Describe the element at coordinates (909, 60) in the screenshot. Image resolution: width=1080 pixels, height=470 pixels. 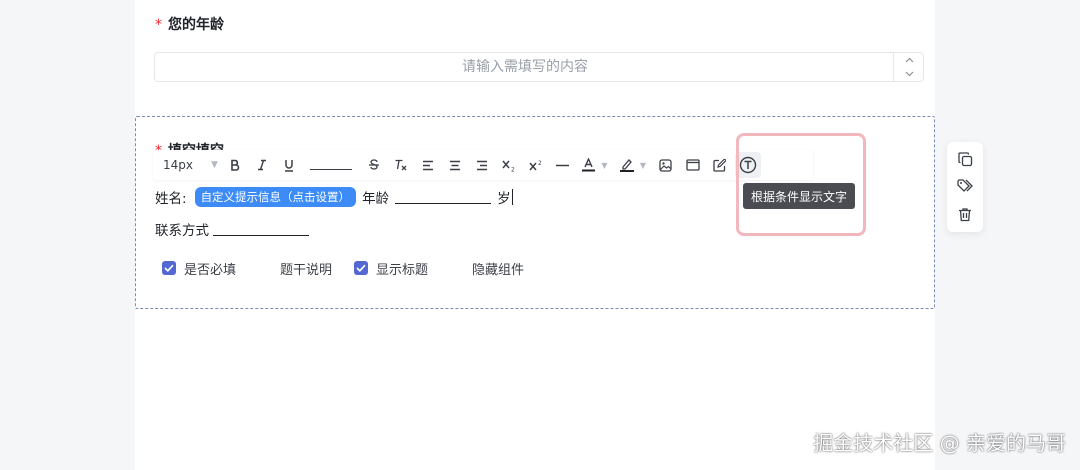
I see `chevron-up-icon` at that location.